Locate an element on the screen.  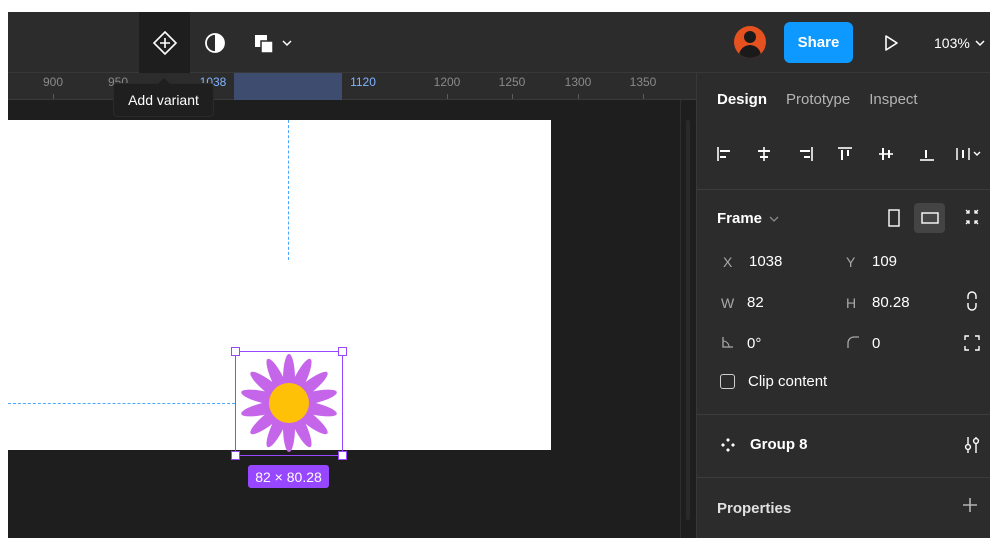
align-left-icon is located at coordinates (724, 156).